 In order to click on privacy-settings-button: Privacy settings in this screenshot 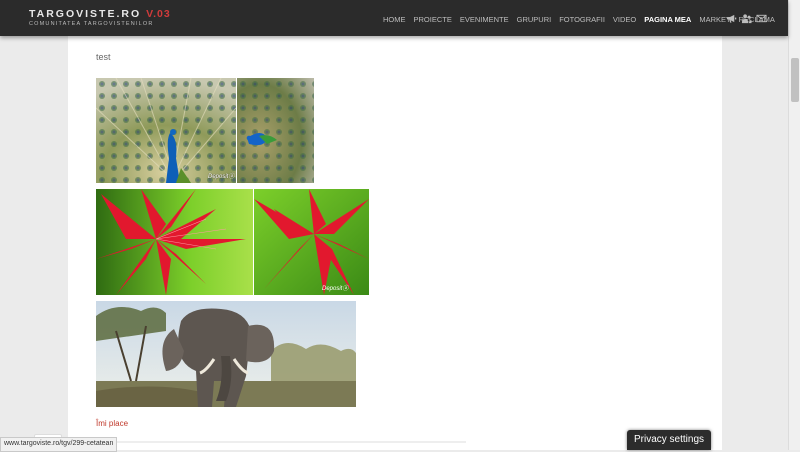, I will do `click(669, 440)`.